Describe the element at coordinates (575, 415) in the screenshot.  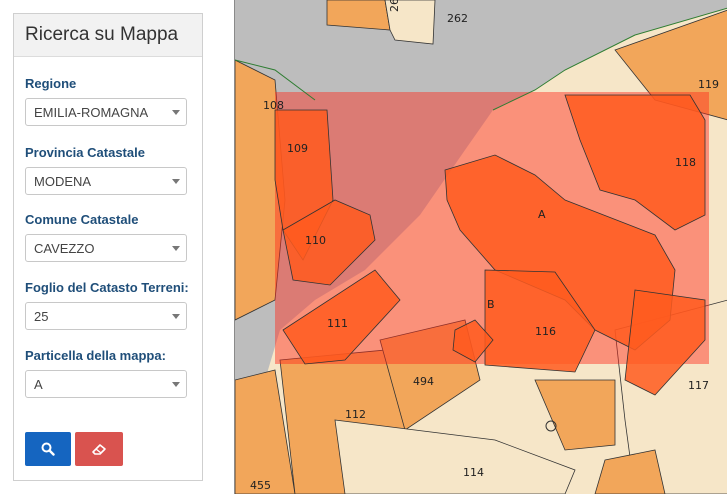
I see `lower-right-building` at that location.